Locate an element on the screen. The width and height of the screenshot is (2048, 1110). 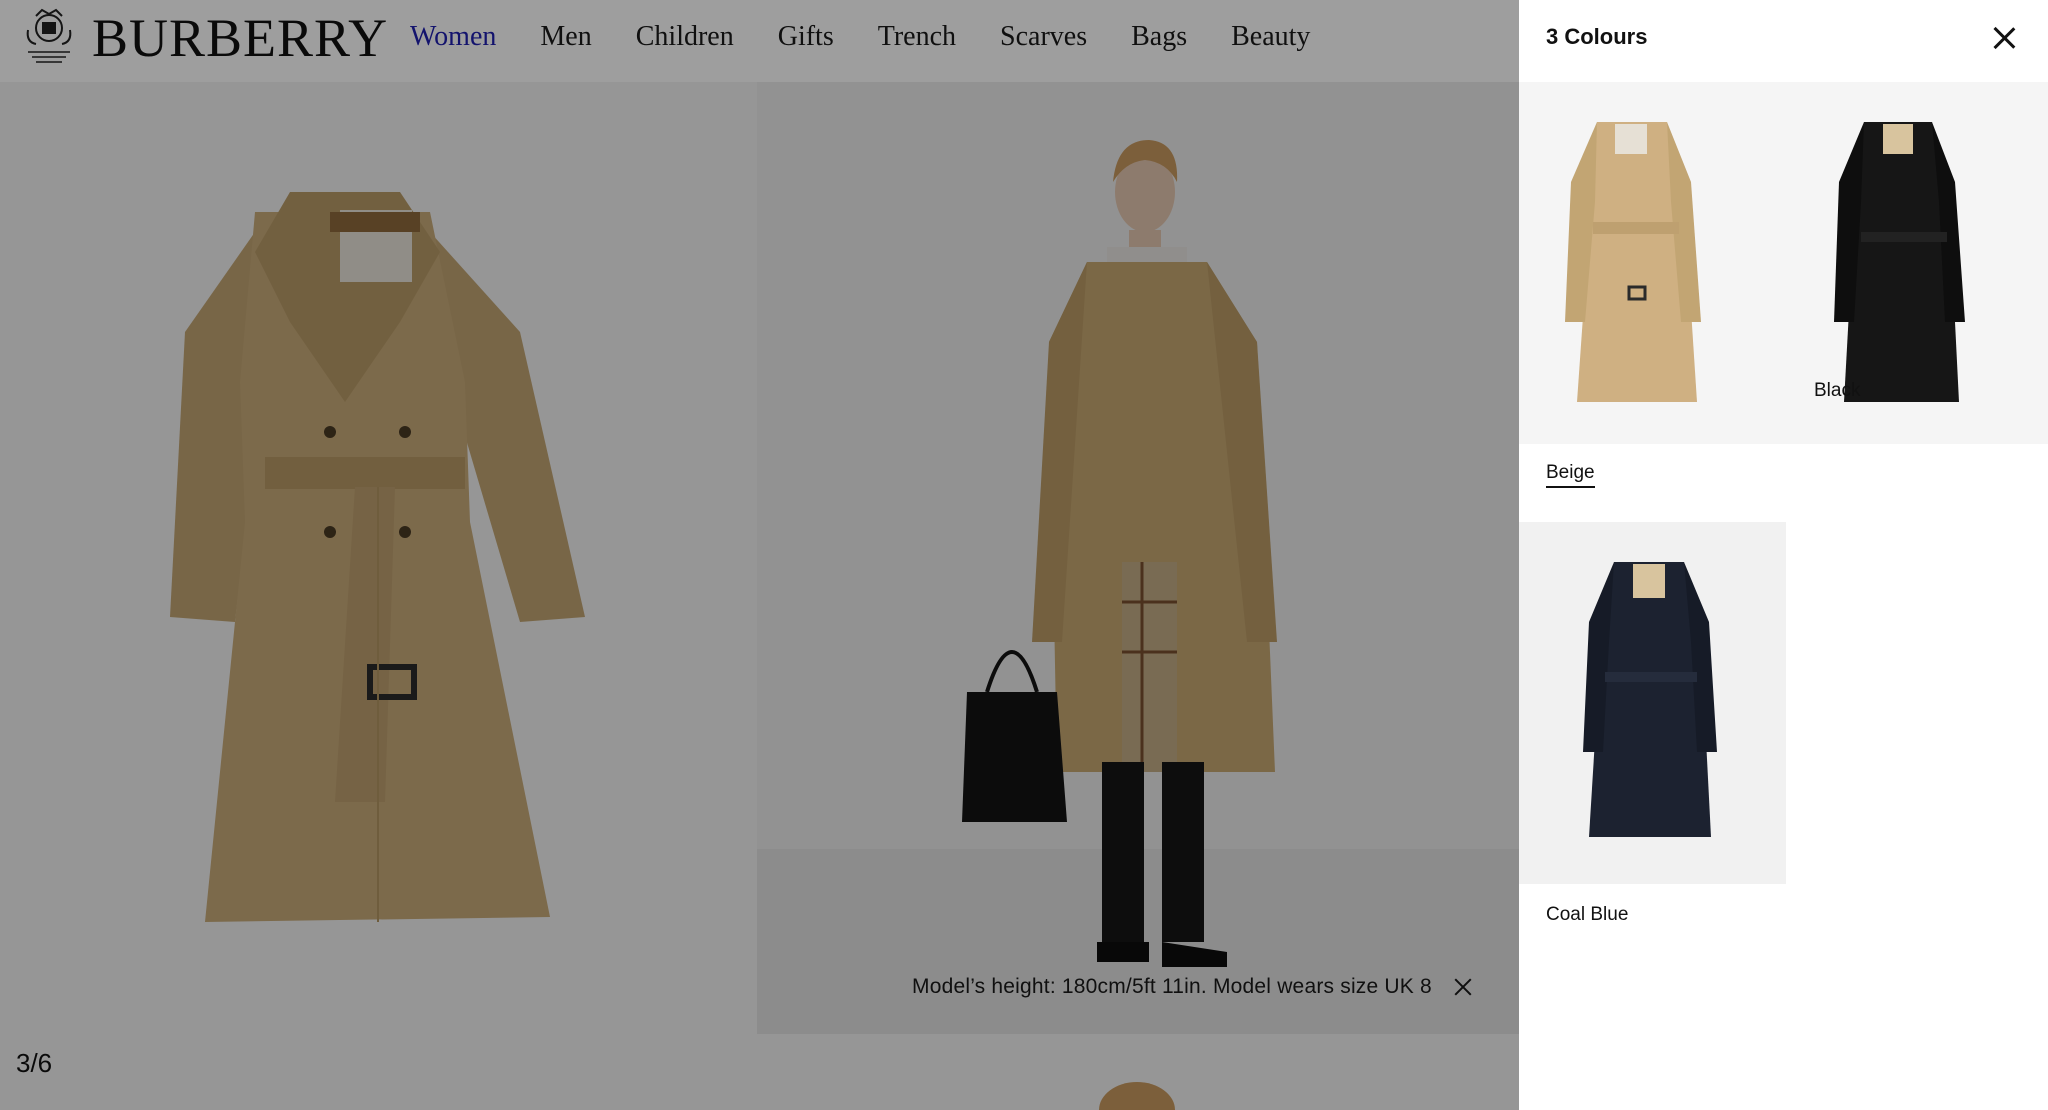
swatch-label-black: Black is located at coordinates (1837, 390).